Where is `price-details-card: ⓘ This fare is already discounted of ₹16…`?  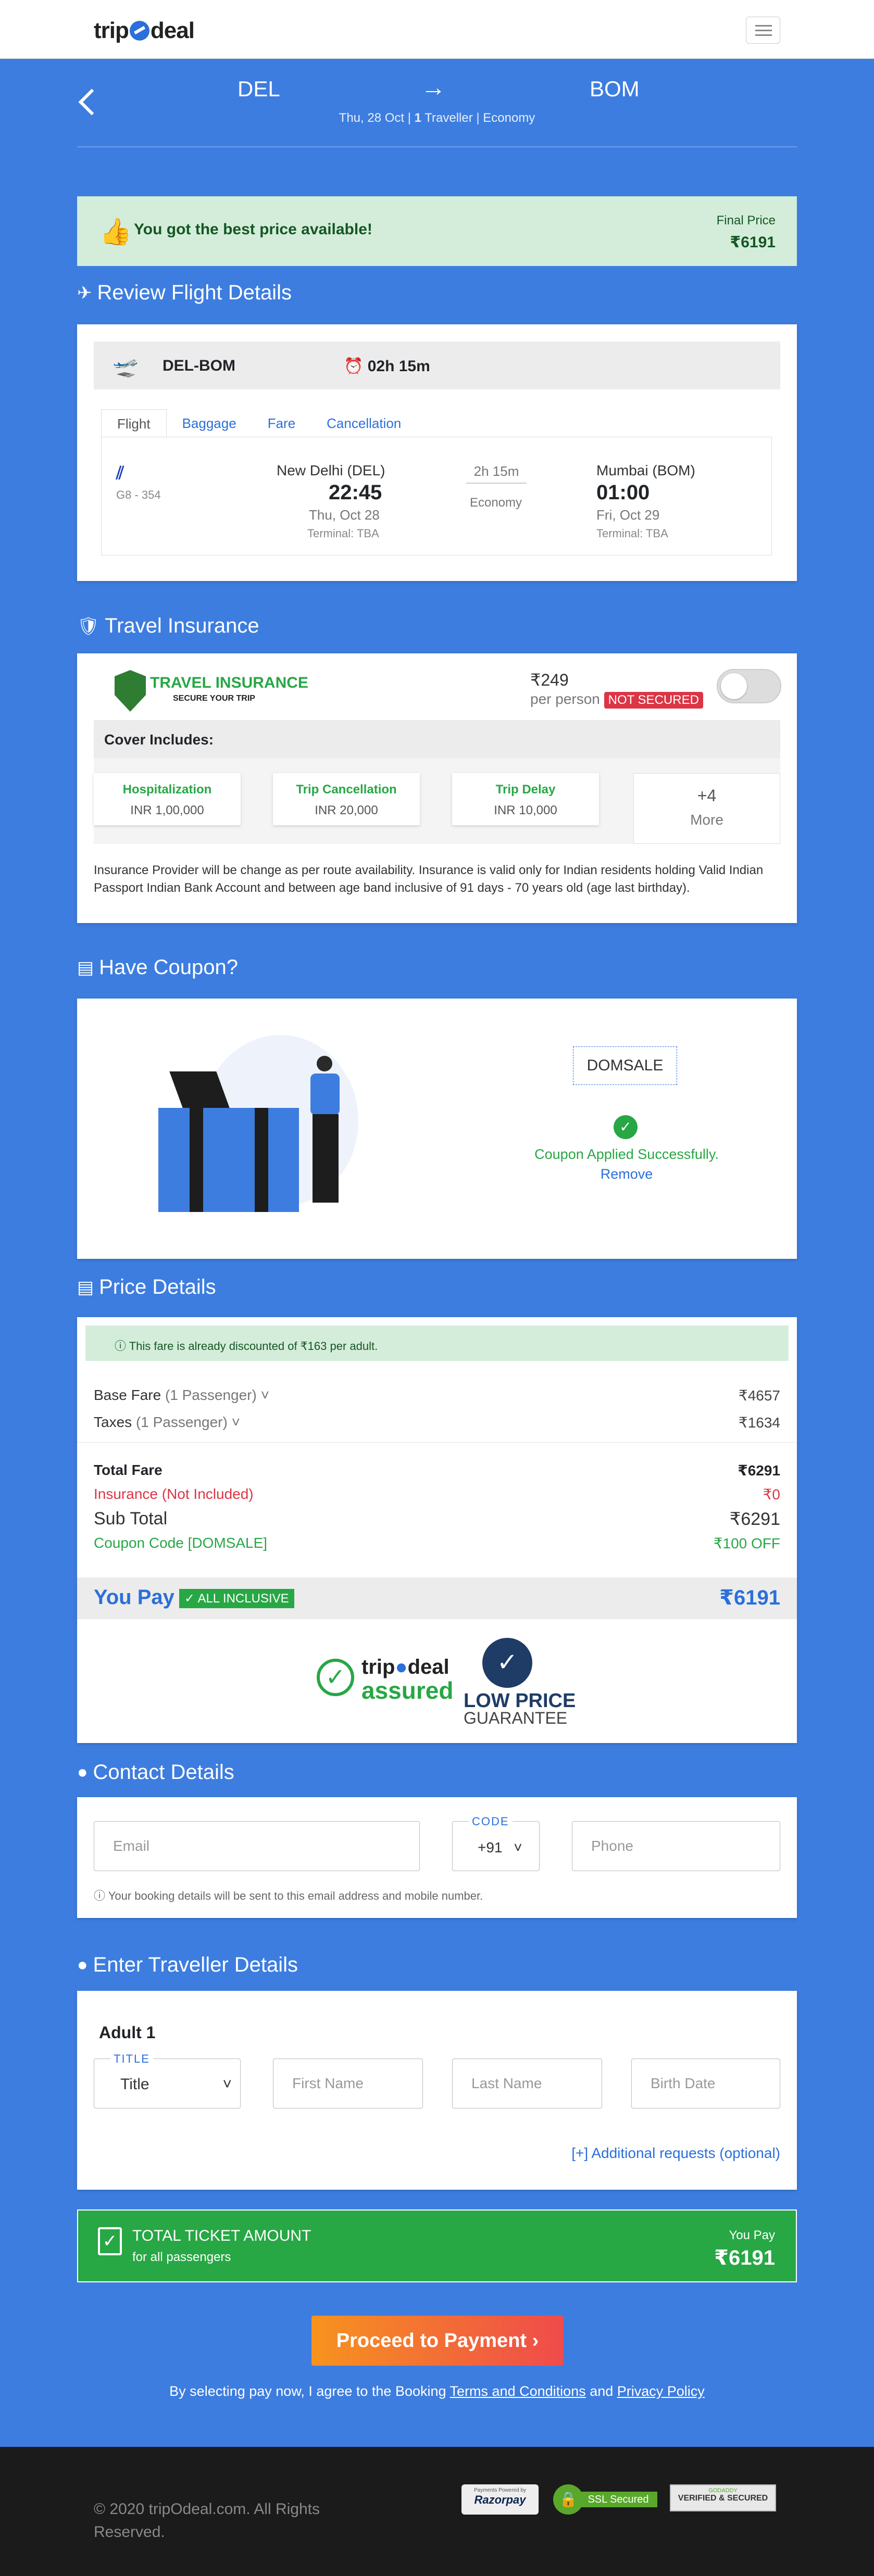 price-details-card: ⓘ This fare is already discounted of ₹16… is located at coordinates (437, 1530).